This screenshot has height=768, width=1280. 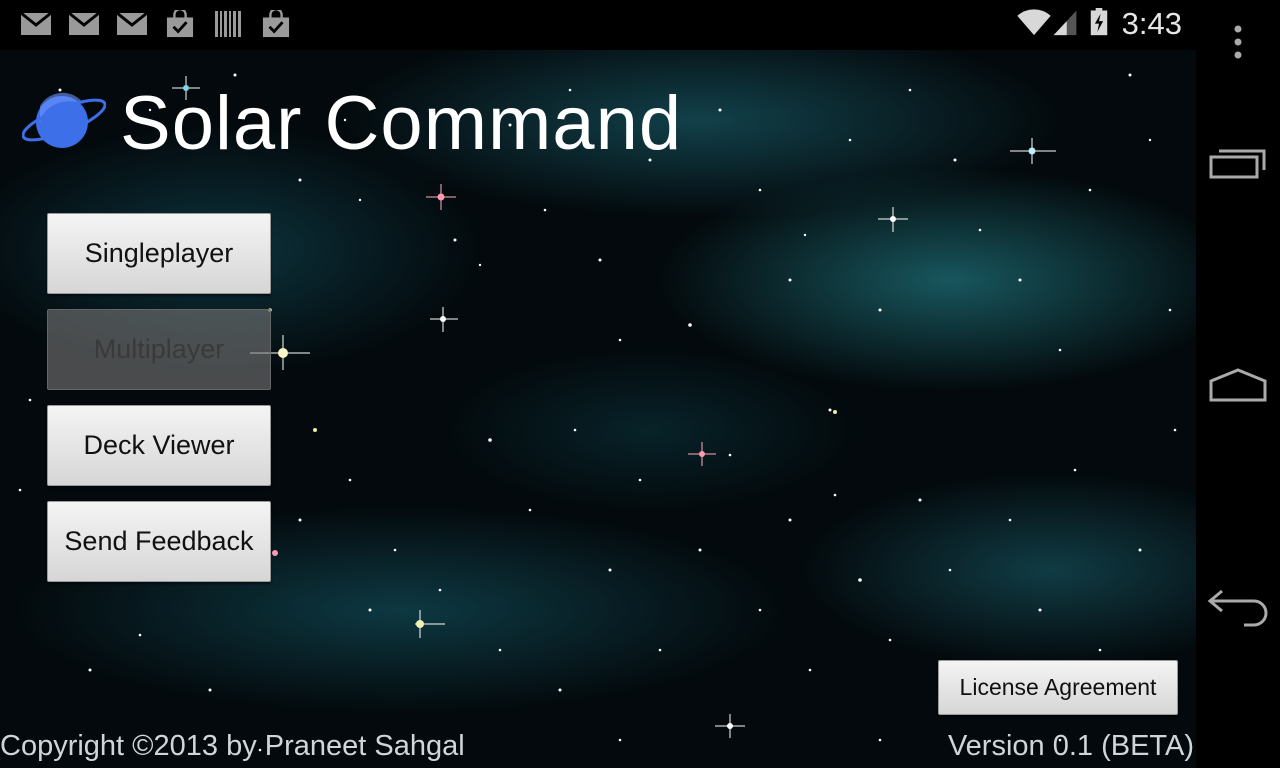 I want to click on copyright-text: Copyright ©2013 by Praneet Sahgal, so click(x=232, y=746).